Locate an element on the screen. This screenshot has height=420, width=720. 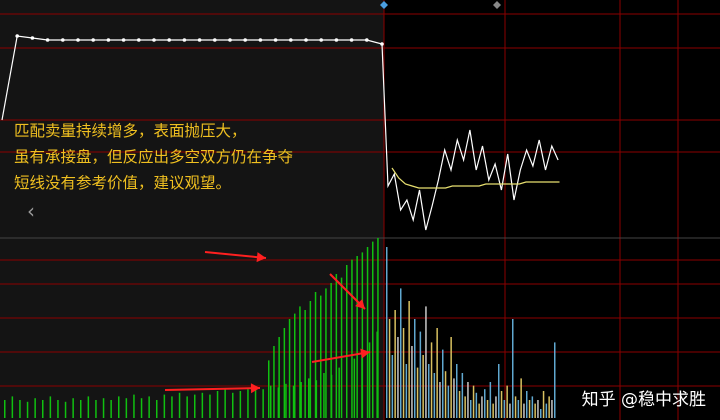
annotation-line-1: 匹配卖量持续增多，表面抛压大， is located at coordinates (130, 131).